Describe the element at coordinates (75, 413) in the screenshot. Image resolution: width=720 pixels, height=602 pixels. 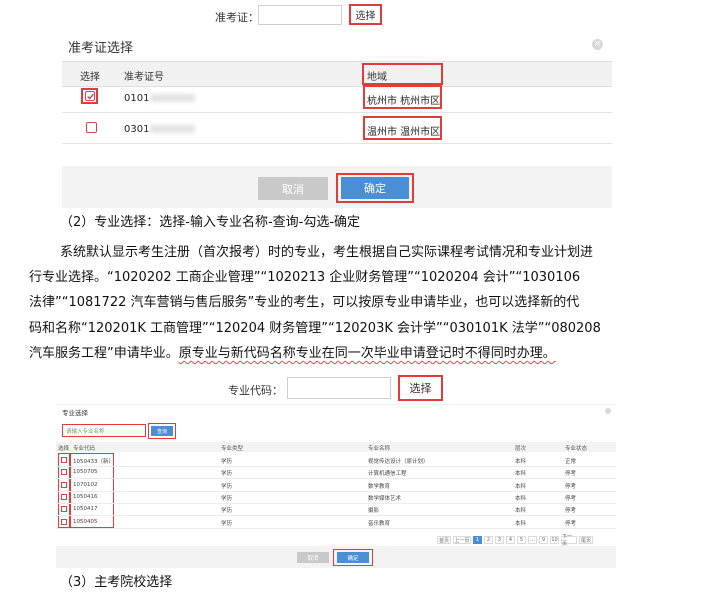
I see `major-dialog-title: 专业选择` at that location.